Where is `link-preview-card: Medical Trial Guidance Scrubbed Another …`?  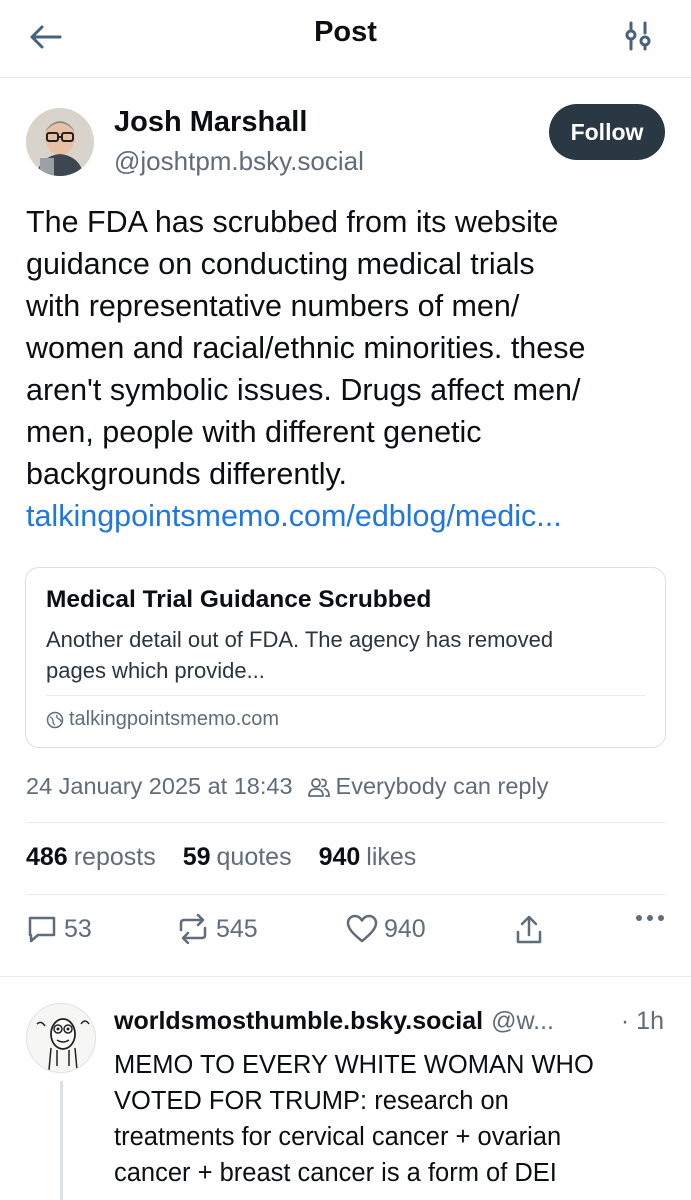
link-preview-card: Medical Trial Guidance Scrubbed Another … is located at coordinates (345, 657).